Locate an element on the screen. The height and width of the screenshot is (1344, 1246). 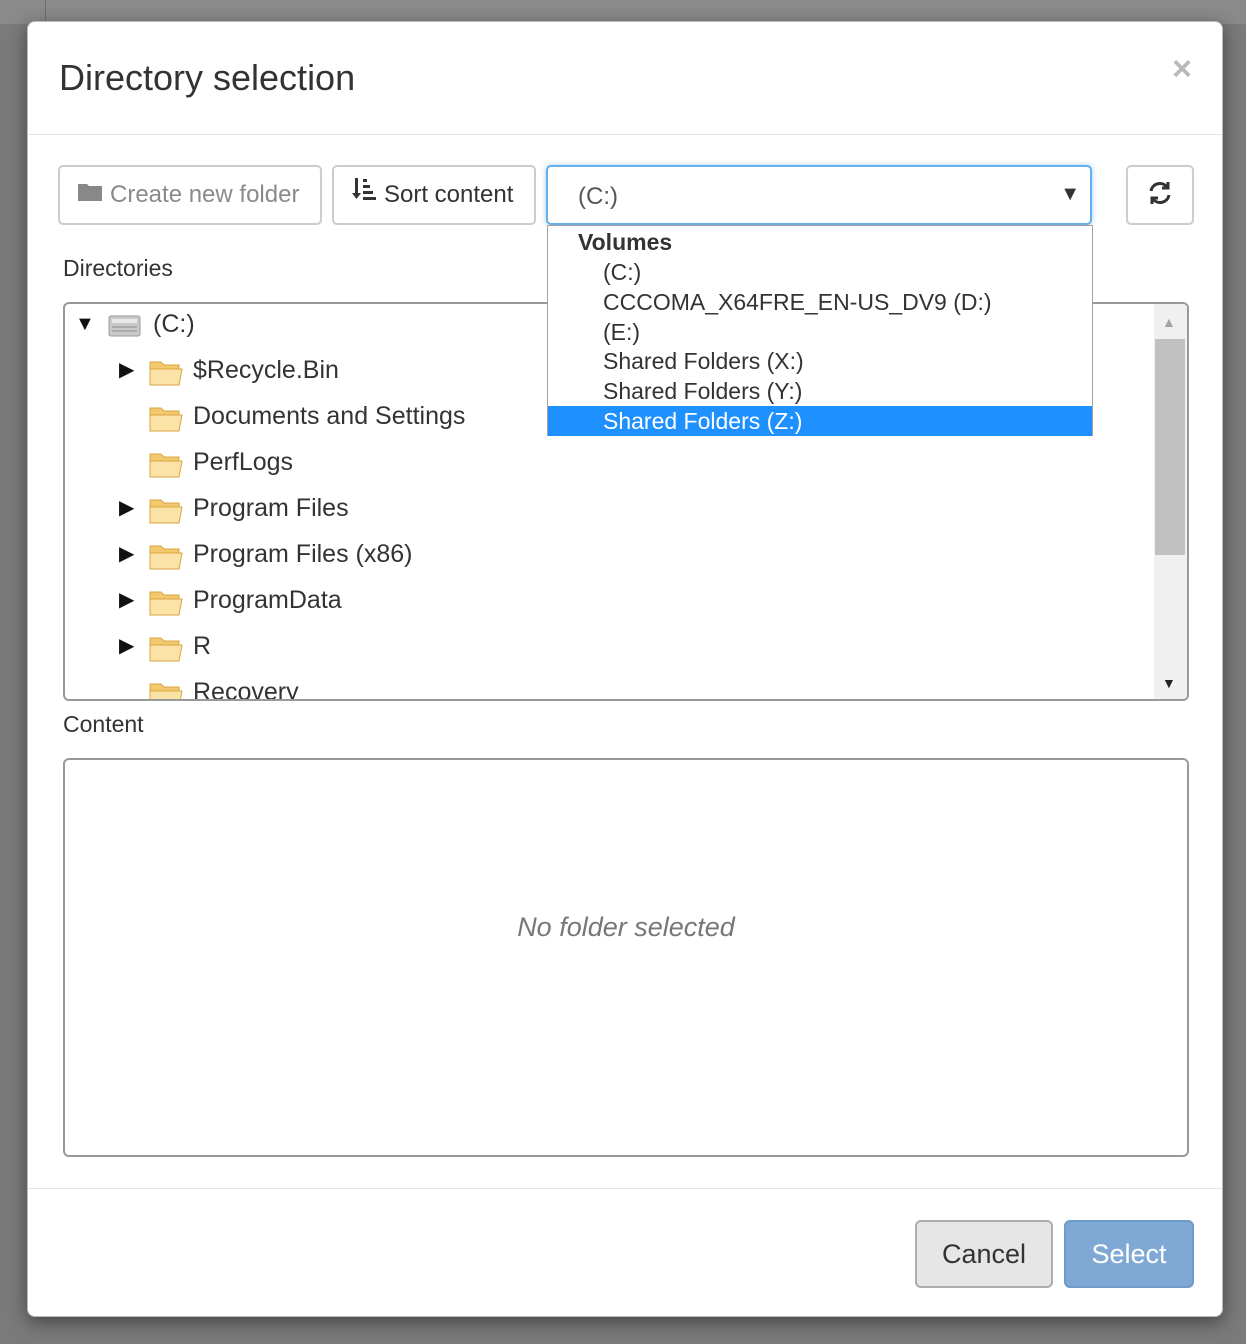
volume-option-z: Shared Folders (Z:) is located at coordinates (820, 421).